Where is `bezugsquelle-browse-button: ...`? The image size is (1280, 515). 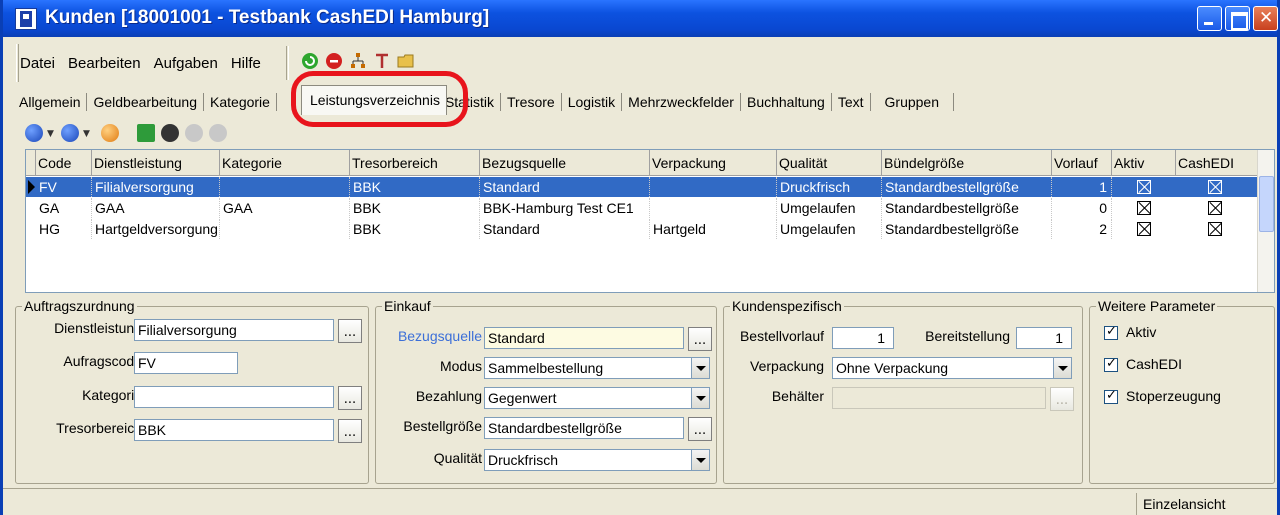
bezugsquelle-browse-button: ... is located at coordinates (700, 339).